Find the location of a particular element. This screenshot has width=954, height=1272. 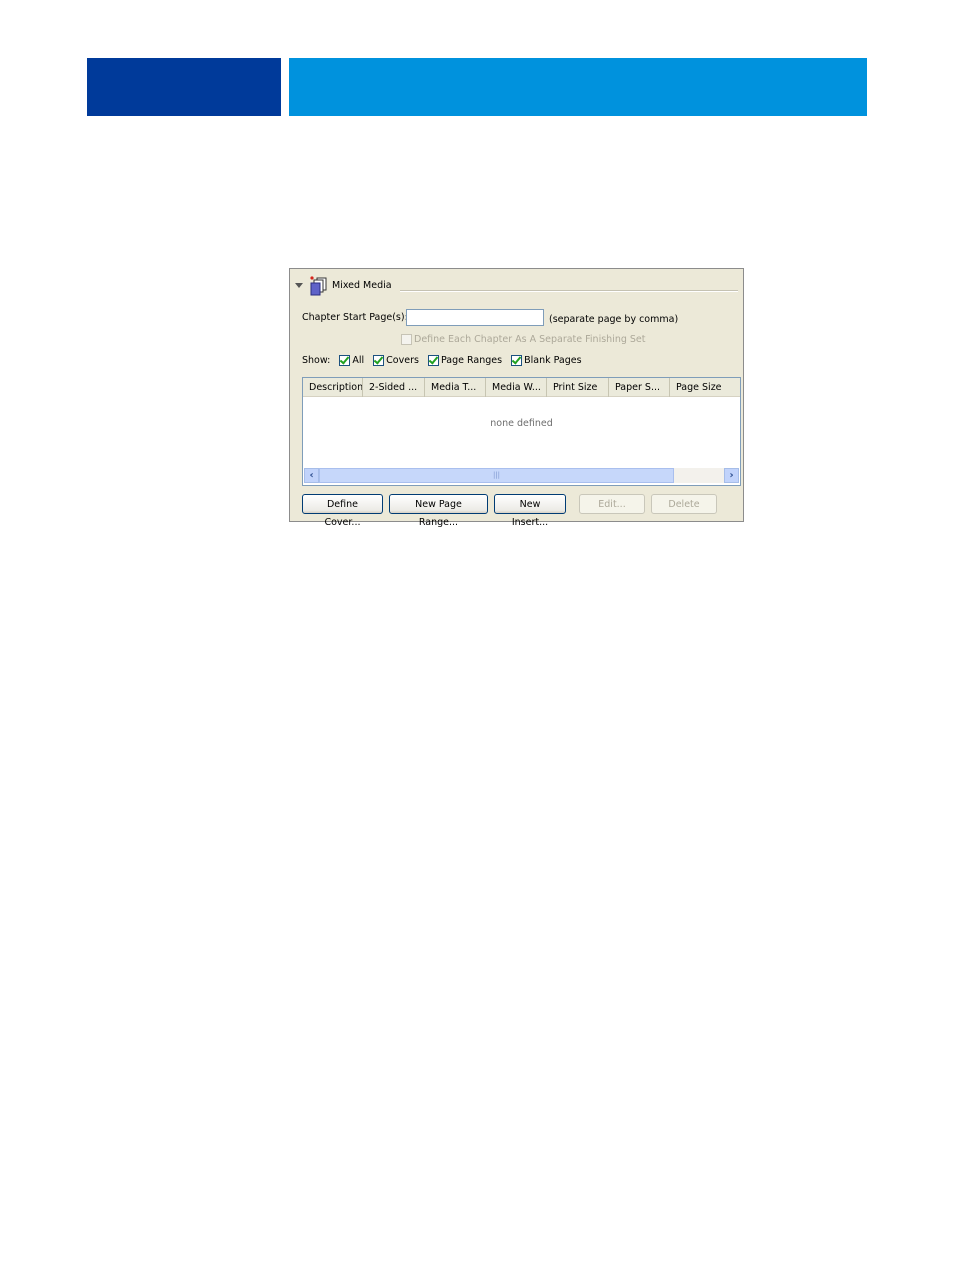

show-blank-pages-label: Blank Pages is located at coordinates (553, 360).